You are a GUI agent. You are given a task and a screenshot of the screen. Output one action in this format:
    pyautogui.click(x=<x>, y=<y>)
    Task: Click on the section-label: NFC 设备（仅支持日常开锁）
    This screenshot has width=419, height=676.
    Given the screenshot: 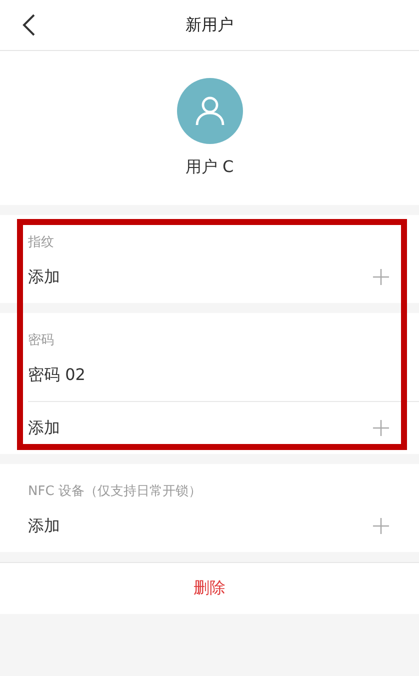 What is the action you would take?
    pyautogui.click(x=115, y=491)
    